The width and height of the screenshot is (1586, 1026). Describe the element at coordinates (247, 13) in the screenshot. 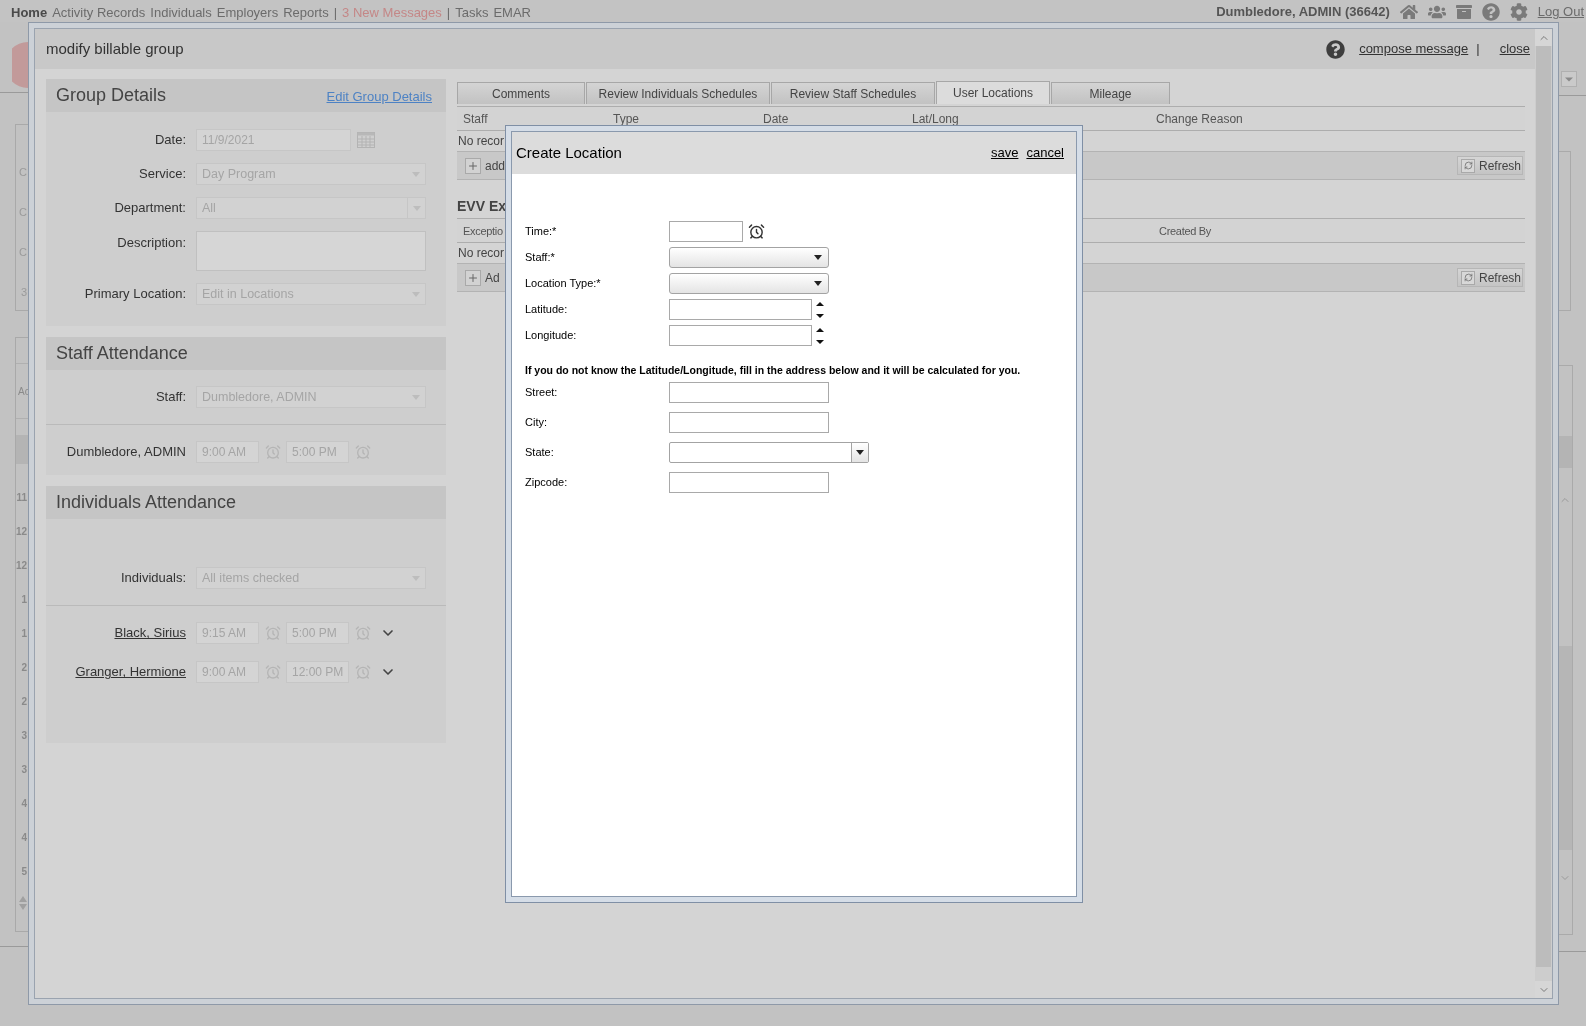

I see `nav-link: Employers` at that location.